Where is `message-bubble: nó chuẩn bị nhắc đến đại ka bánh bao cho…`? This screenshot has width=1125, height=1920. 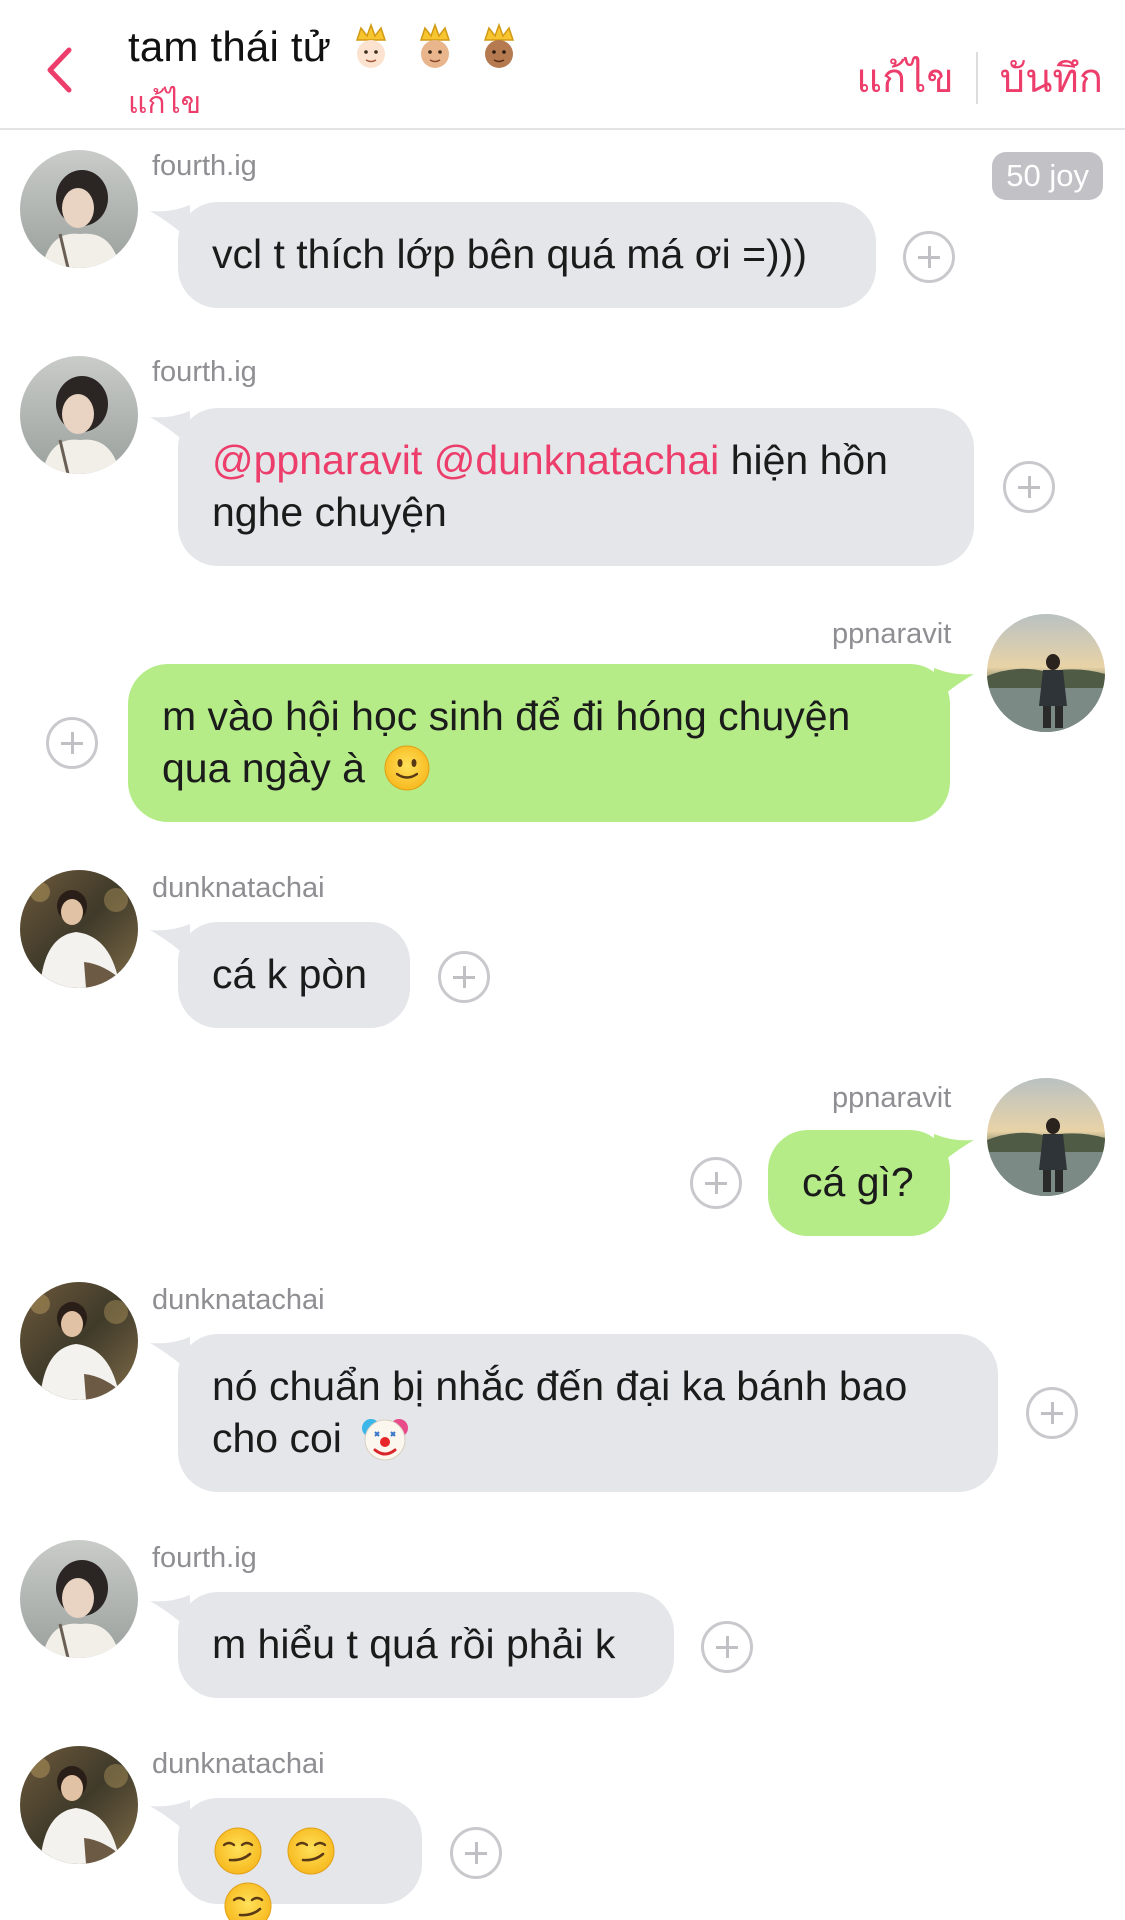 message-bubble: nó chuẩn bị nhắc đến đại ka bánh bao cho… is located at coordinates (588, 1413).